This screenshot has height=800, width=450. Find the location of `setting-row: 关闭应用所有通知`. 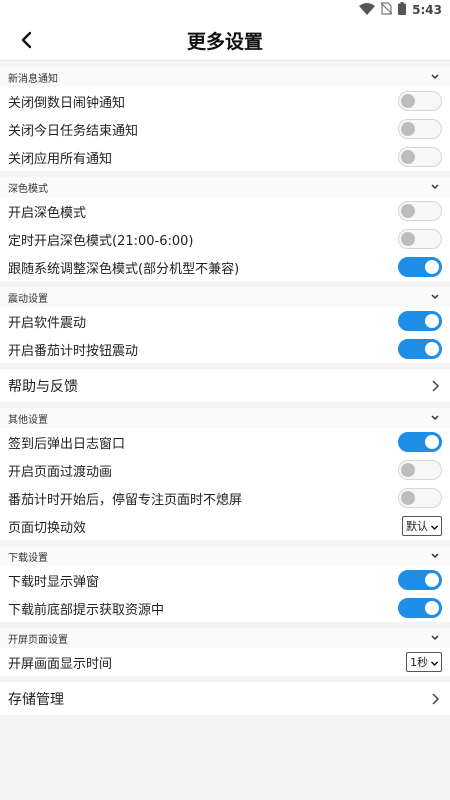

setting-row: 关闭应用所有通知 is located at coordinates (225, 157).